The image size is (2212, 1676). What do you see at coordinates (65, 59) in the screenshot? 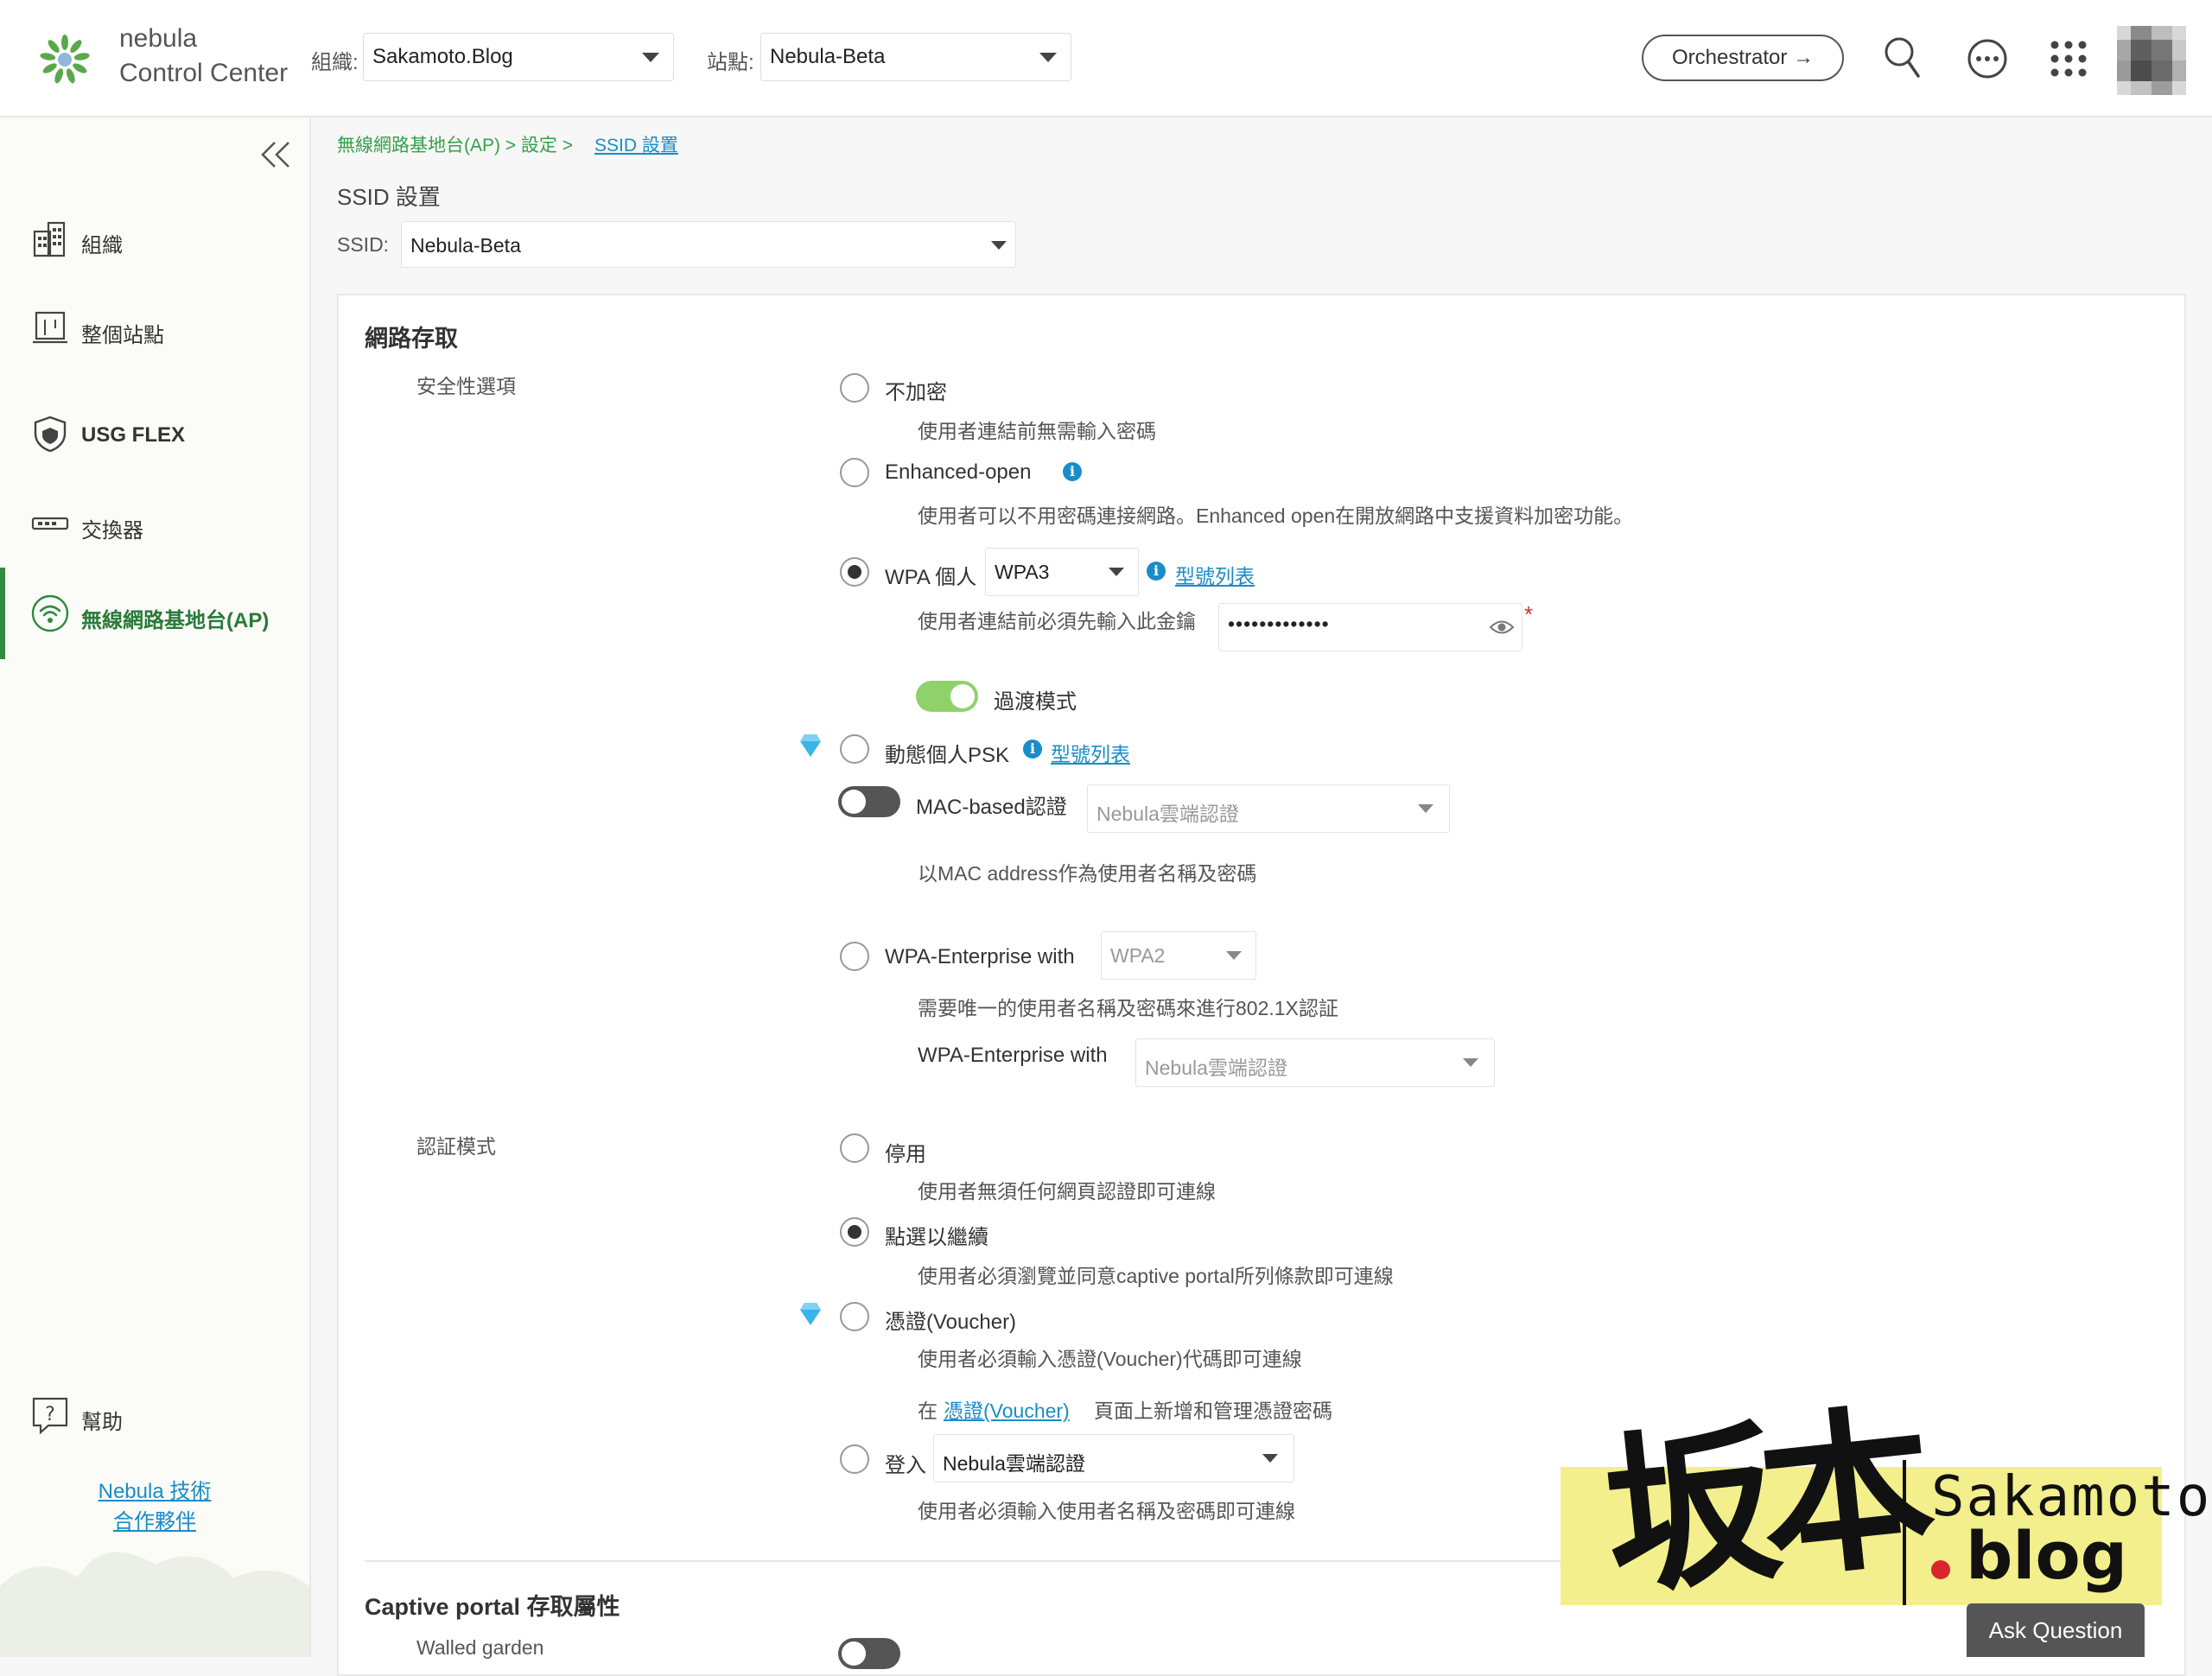
I see `nebula-logo-icon` at bounding box center [65, 59].